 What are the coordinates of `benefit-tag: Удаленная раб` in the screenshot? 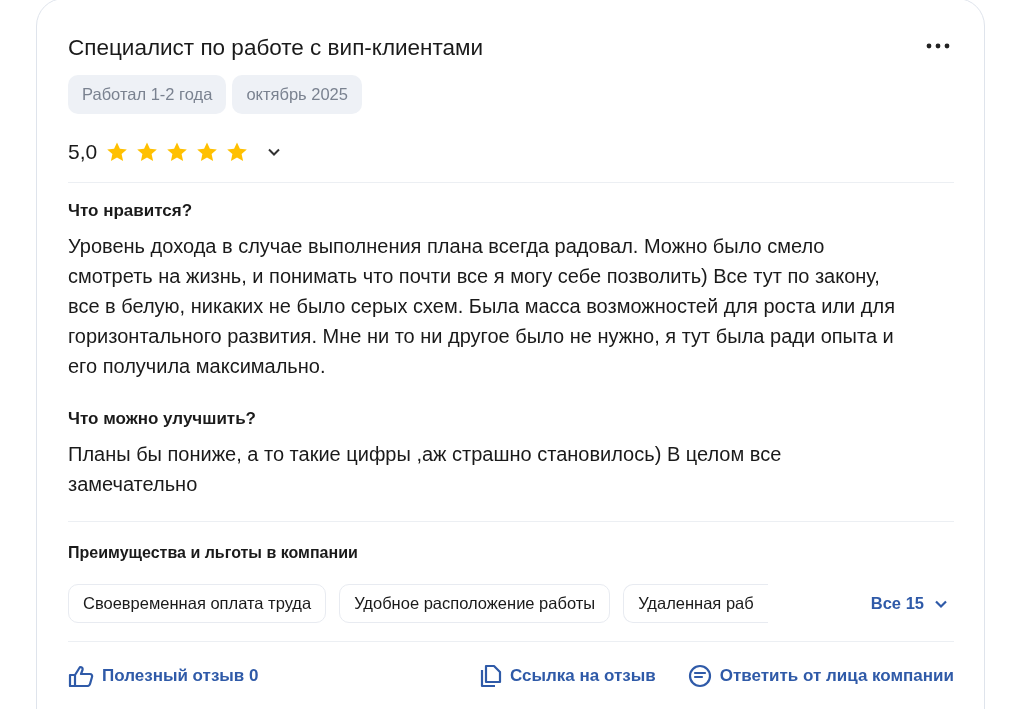 It's located at (695, 603).